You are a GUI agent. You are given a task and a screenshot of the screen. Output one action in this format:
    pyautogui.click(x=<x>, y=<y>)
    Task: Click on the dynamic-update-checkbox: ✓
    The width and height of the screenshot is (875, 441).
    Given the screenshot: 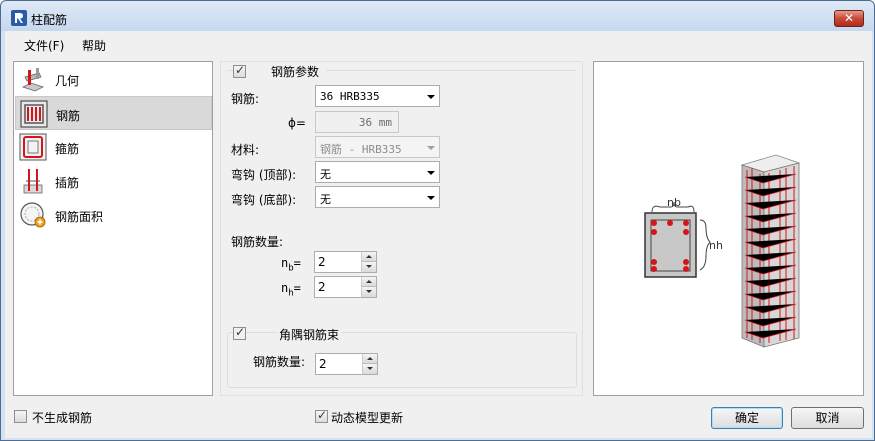 What is the action you would take?
    pyautogui.click(x=321, y=415)
    